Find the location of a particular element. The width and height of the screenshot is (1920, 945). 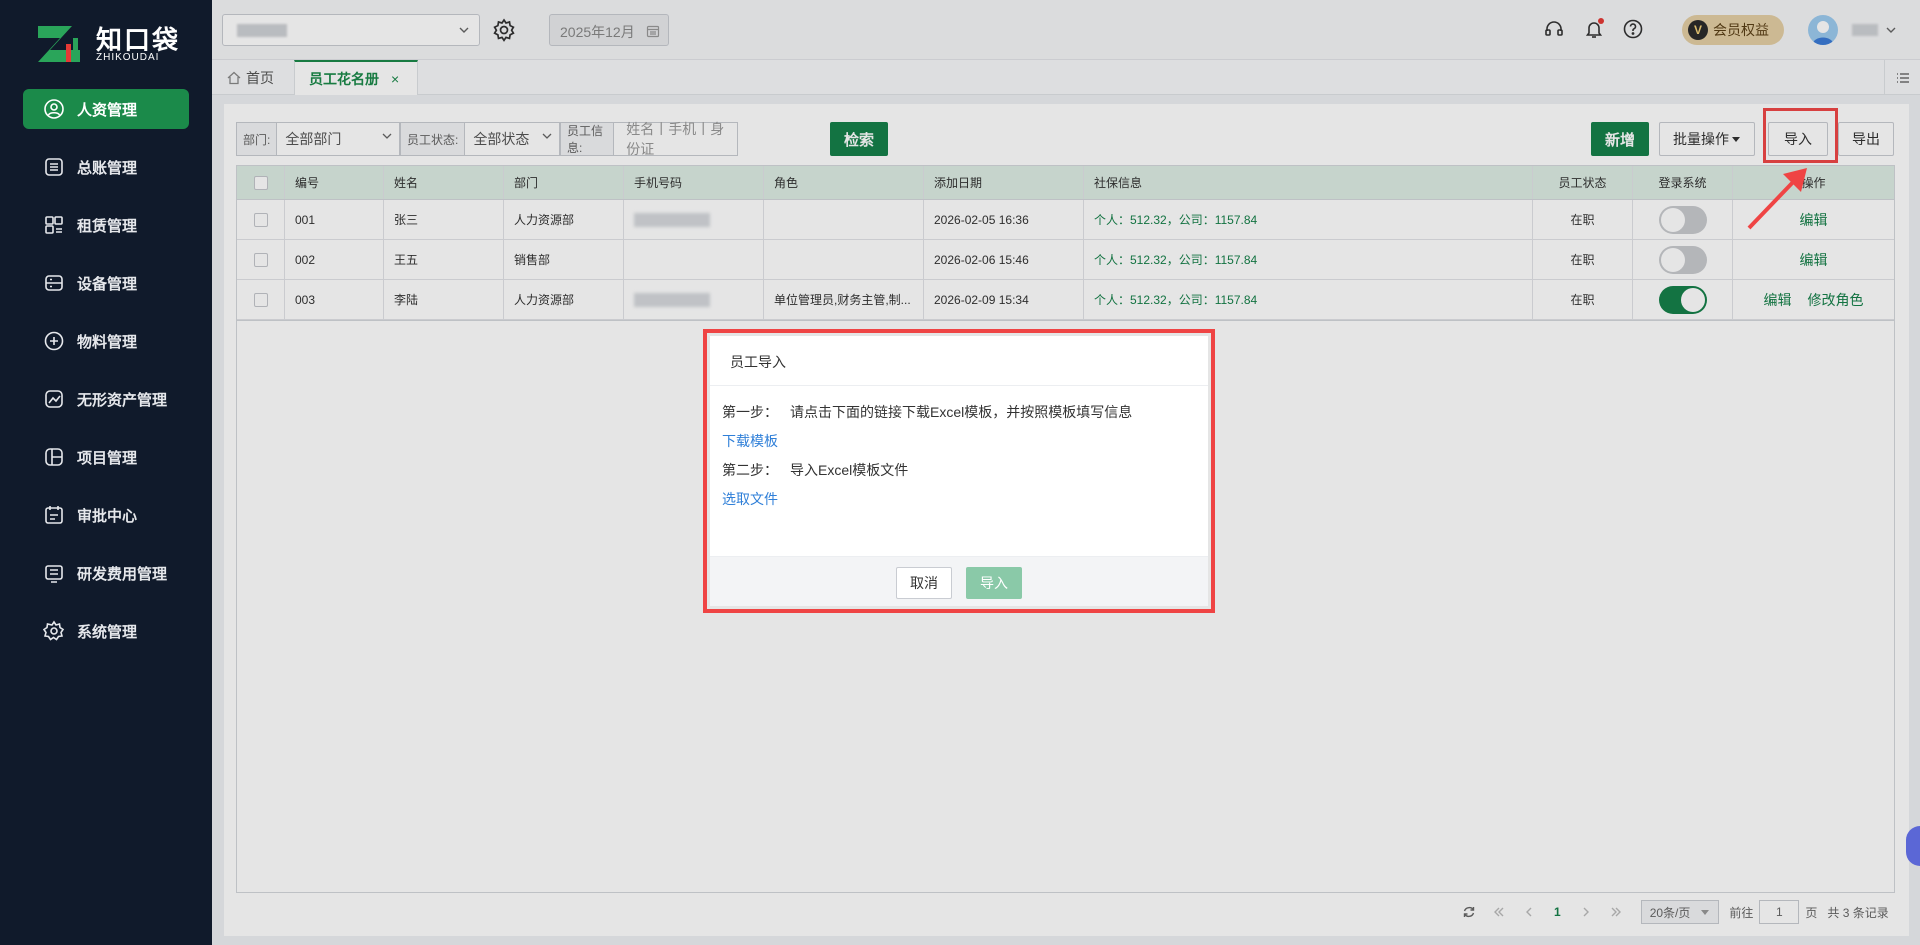

logo-mark-icon is located at coordinates (59, 44).